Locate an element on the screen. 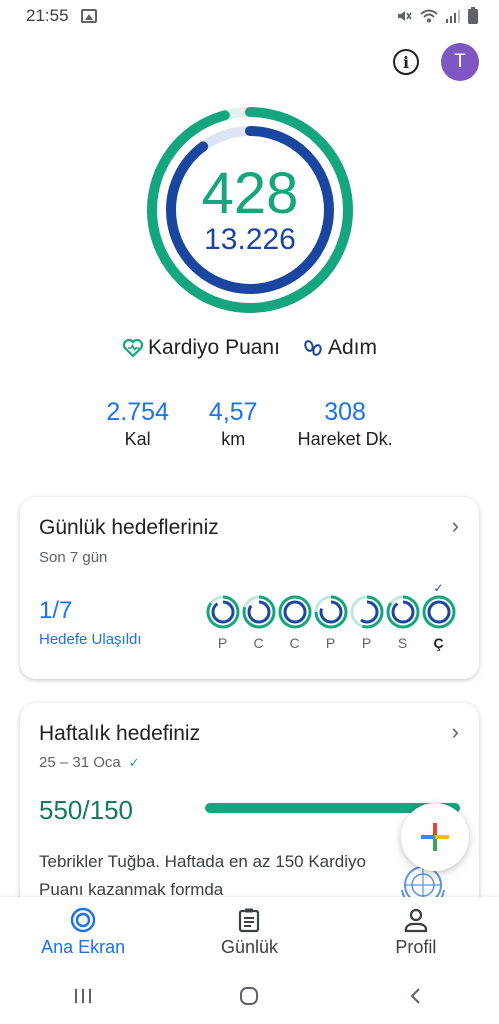  home-ring-icon is located at coordinates (83, 919).